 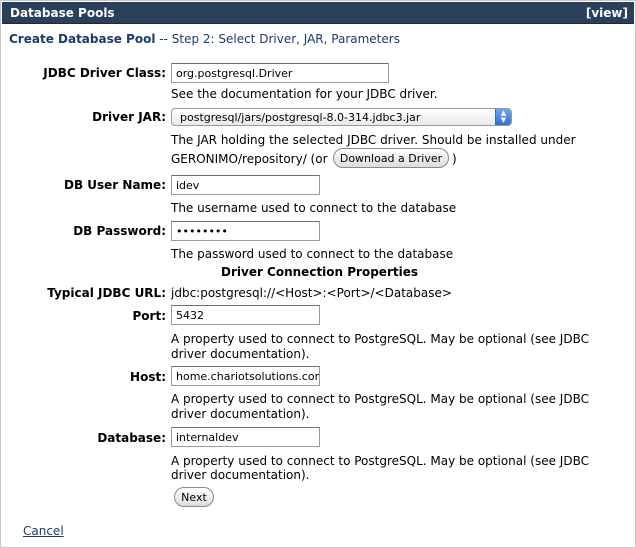 I want to click on create-pool-link: Create Database Pool, so click(x=82, y=39).